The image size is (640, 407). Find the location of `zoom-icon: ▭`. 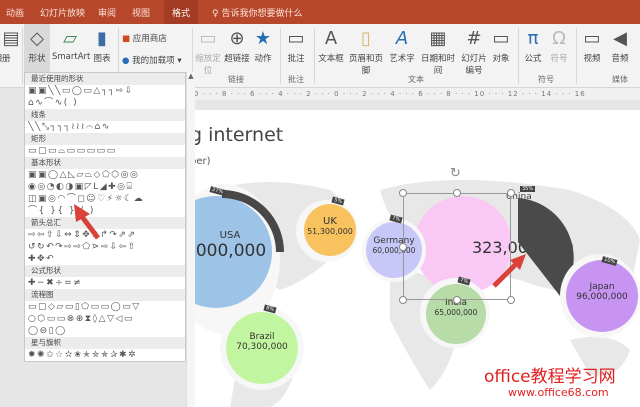

zoom-icon: ▭ is located at coordinates (208, 38).